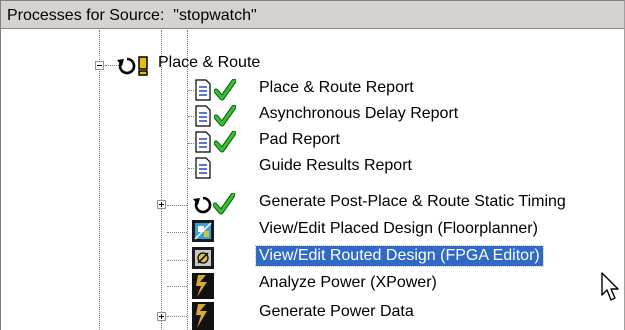  I want to click on tree-item-view-edit-routed-design: View/Edit Routed Design (FPGA Editor), so click(312, 258).